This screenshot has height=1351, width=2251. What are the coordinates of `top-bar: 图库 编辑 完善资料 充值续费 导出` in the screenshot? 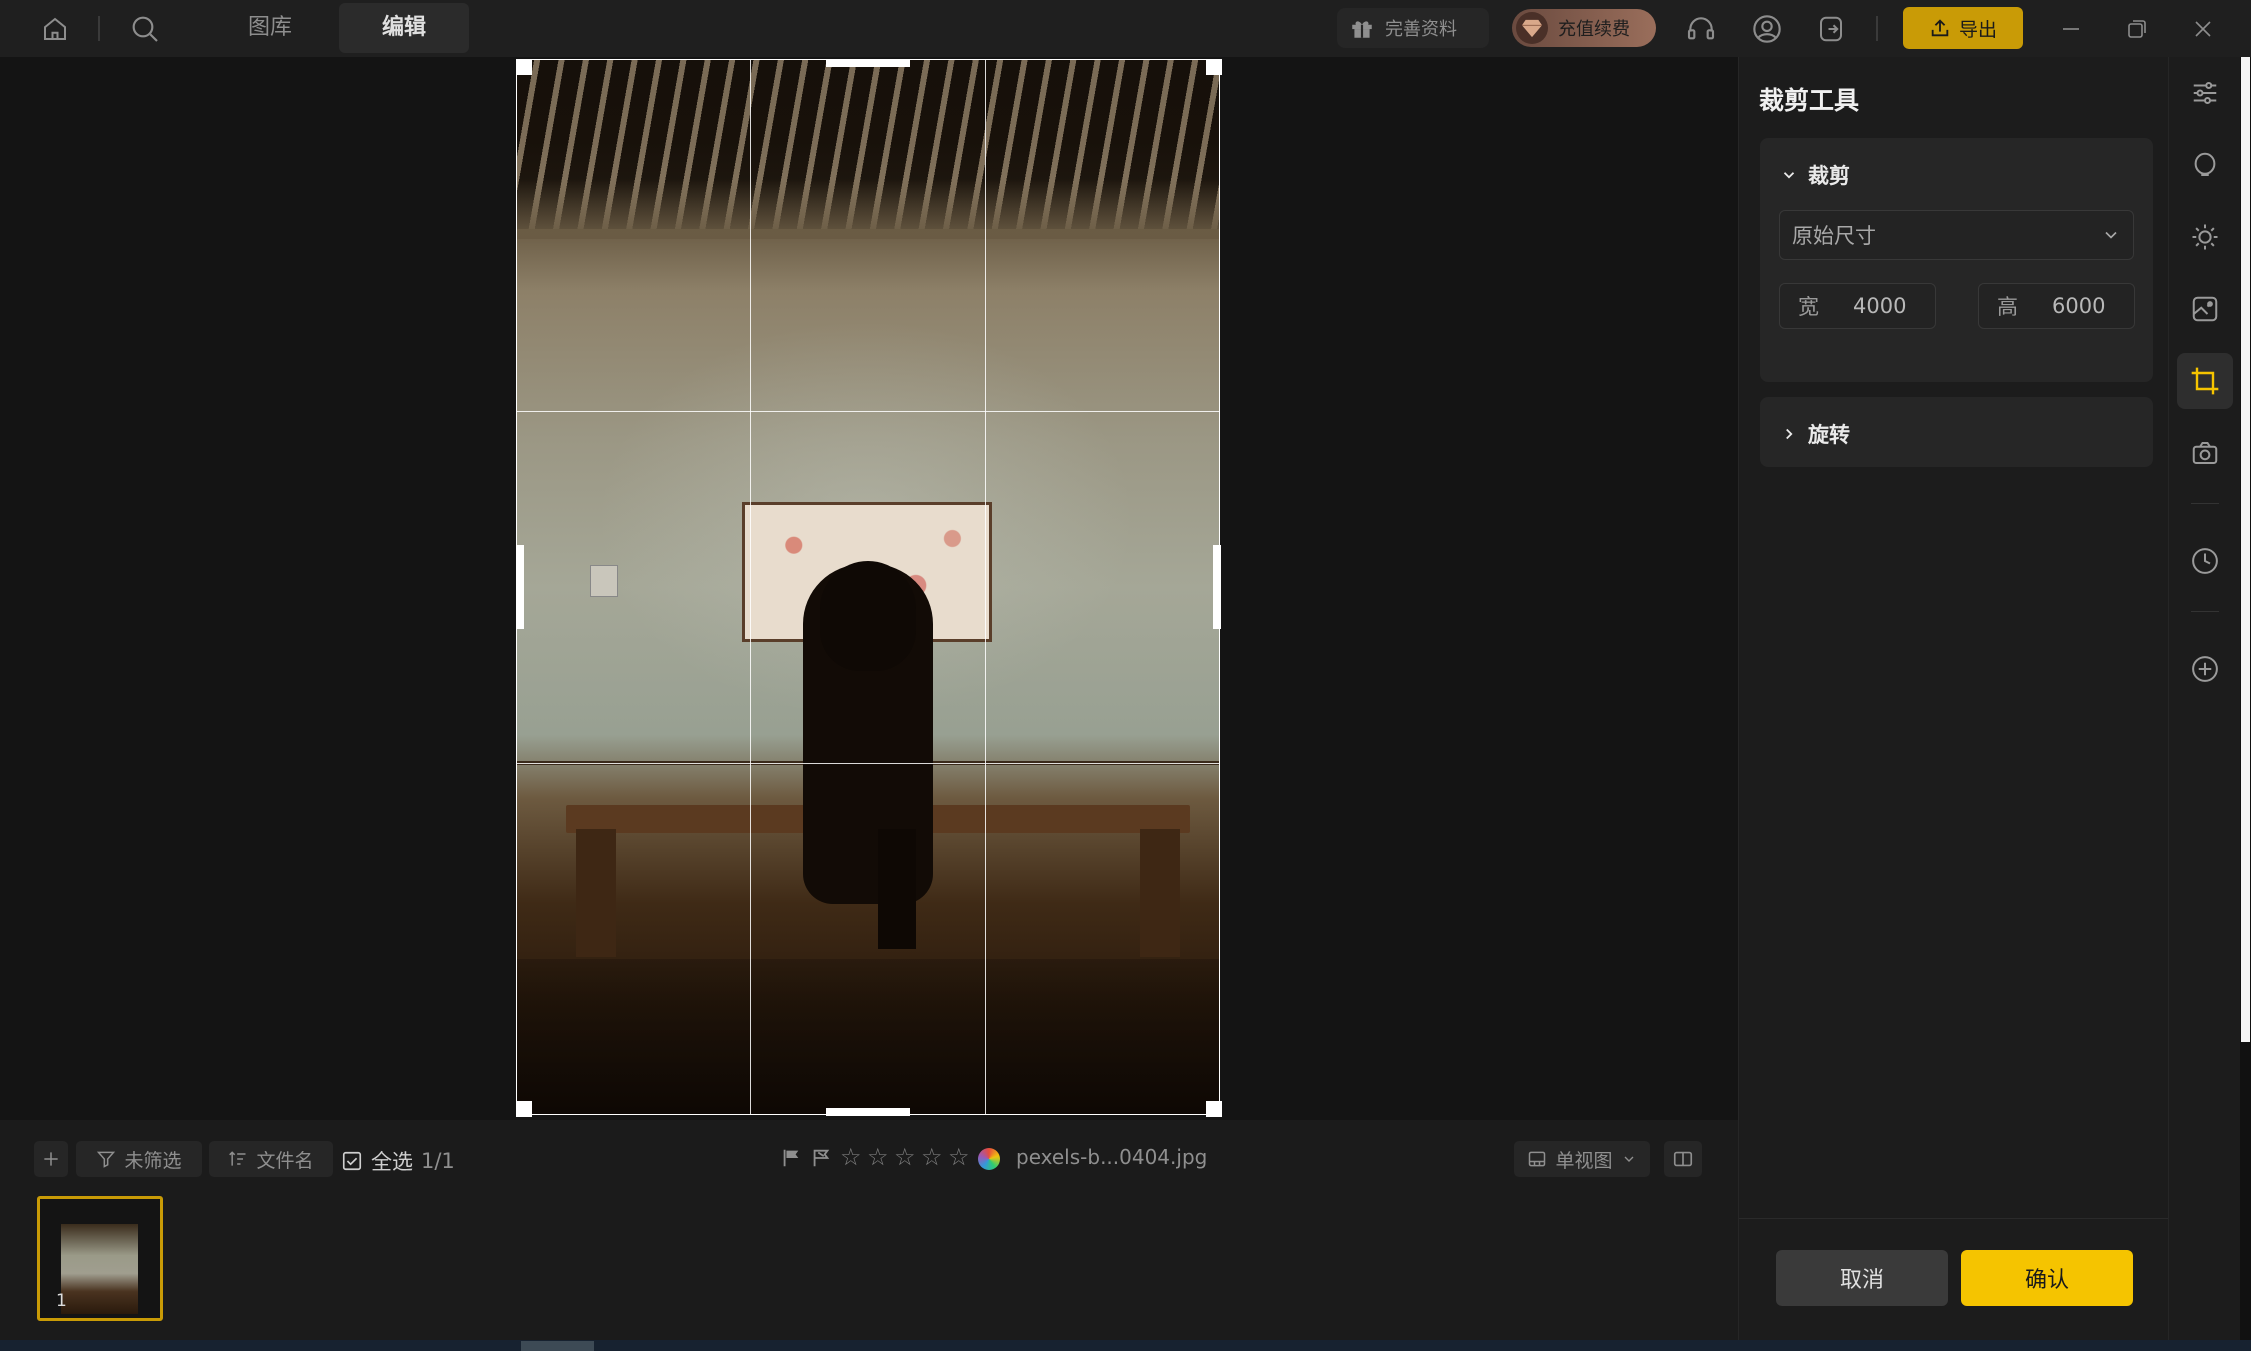 It's located at (1125, 28).